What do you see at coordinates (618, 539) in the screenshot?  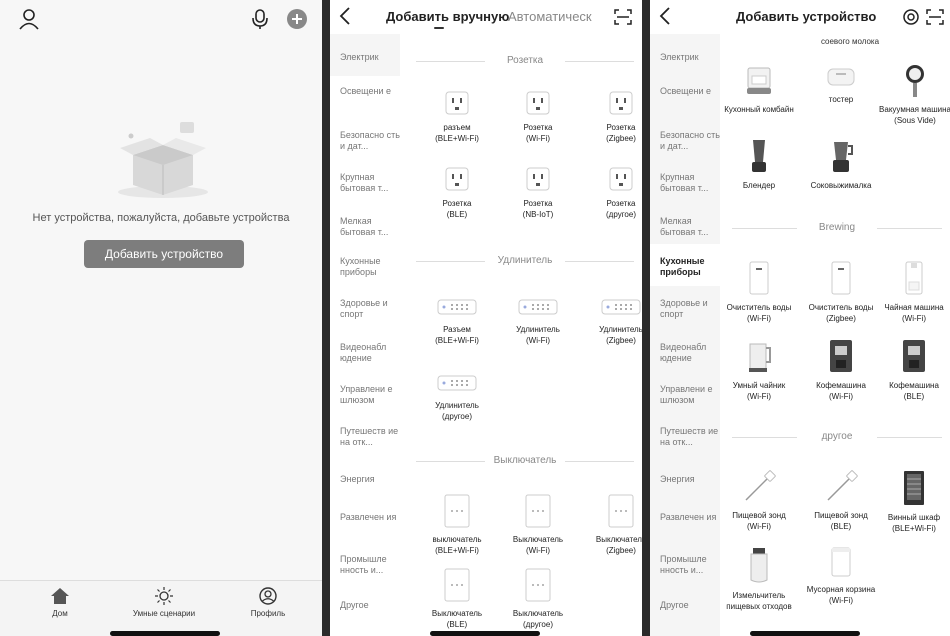 I see `device-name: Выключатель` at bounding box center [618, 539].